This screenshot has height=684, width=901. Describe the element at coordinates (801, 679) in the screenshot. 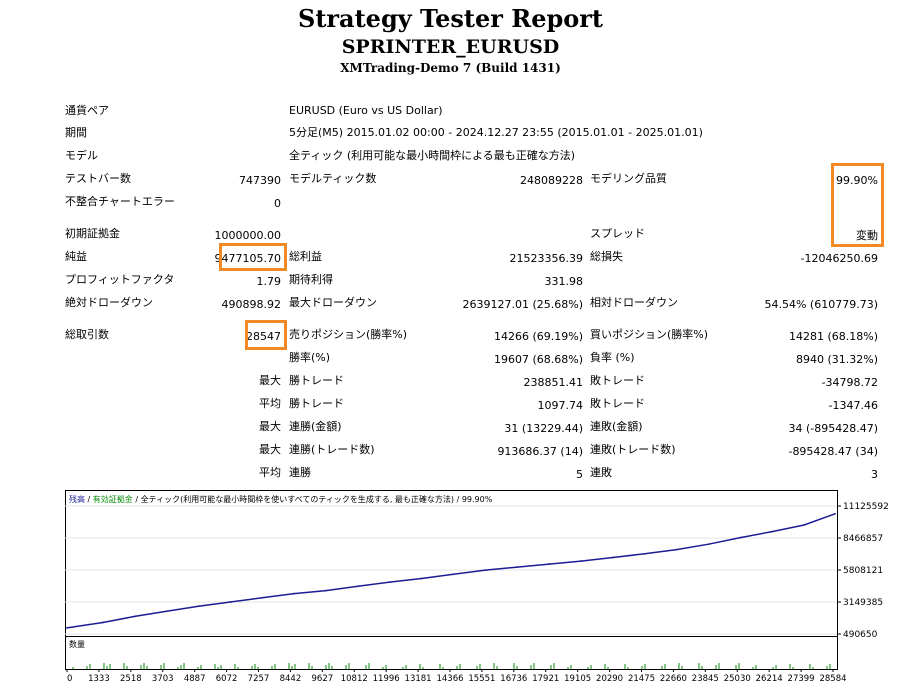

I see `x-tick-label: 27399` at that location.